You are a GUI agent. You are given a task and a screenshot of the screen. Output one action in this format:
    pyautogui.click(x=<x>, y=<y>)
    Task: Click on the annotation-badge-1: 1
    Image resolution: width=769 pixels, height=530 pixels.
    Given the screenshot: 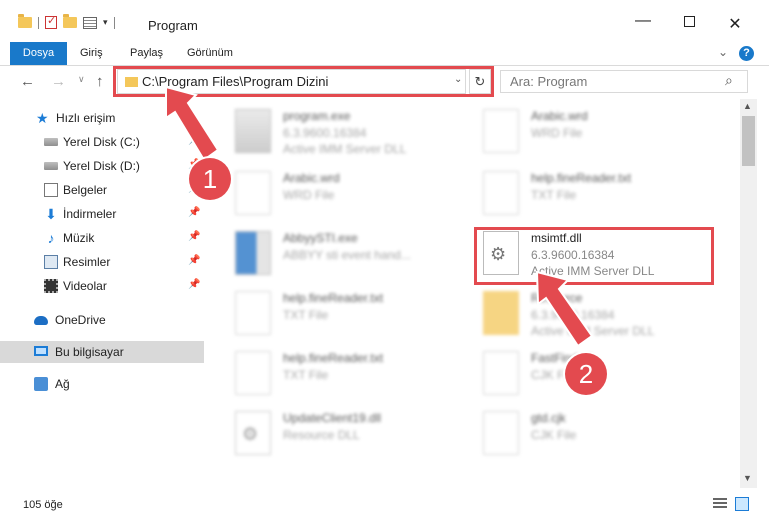 What is the action you would take?
    pyautogui.click(x=210, y=179)
    